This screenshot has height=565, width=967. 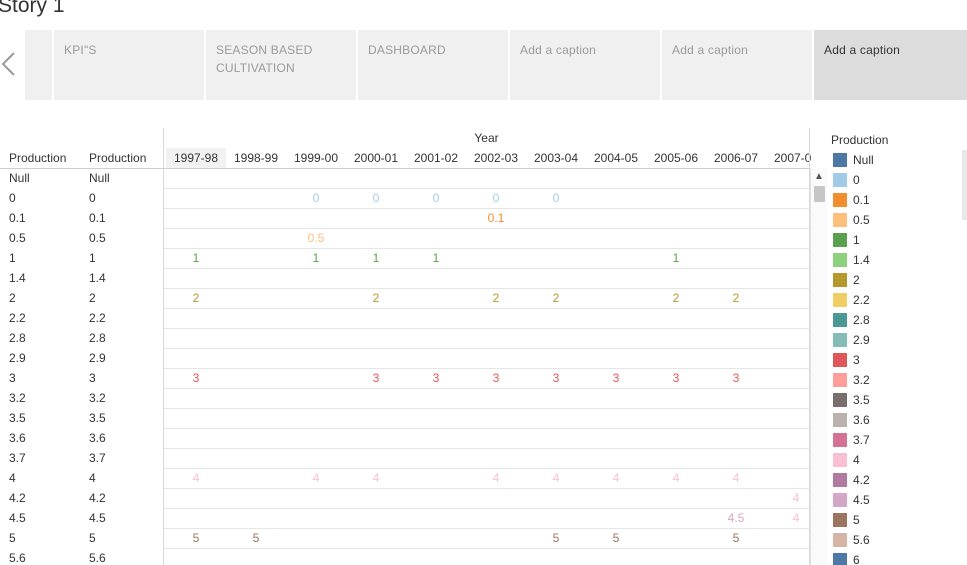 I want to click on year-header-1997-98: 1997-98, so click(x=196, y=158).